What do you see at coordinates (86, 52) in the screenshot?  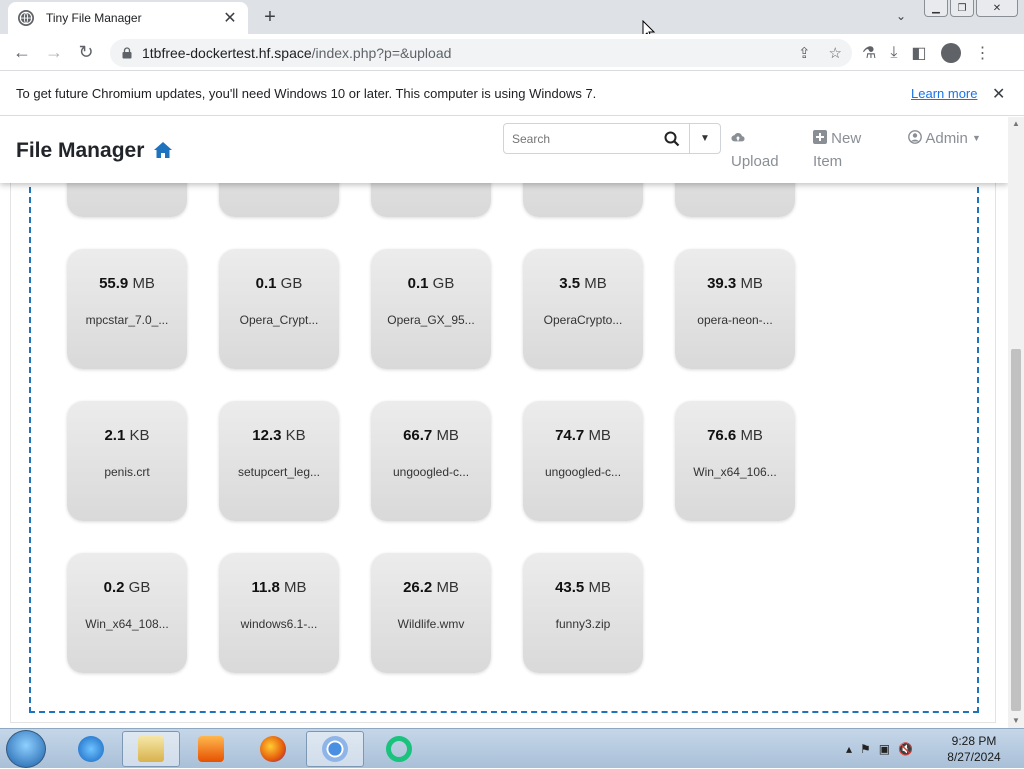 I see `reload-icon: ↻` at bounding box center [86, 52].